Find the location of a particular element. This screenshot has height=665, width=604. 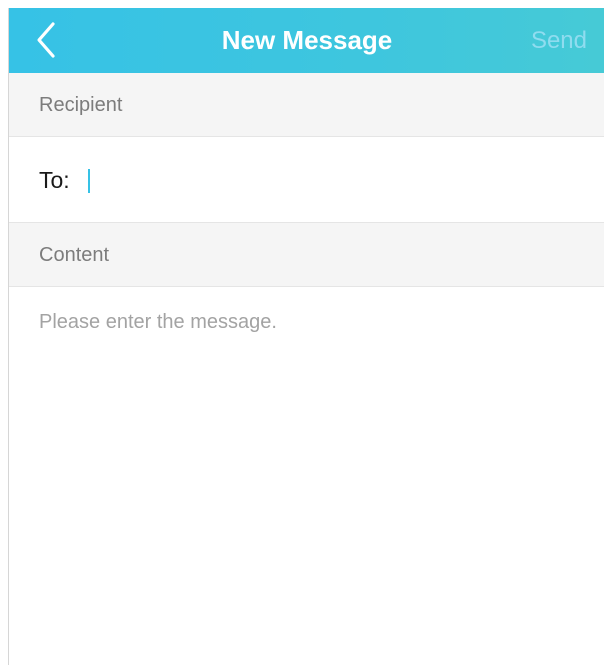

content-section-header: Content is located at coordinates (306, 255).